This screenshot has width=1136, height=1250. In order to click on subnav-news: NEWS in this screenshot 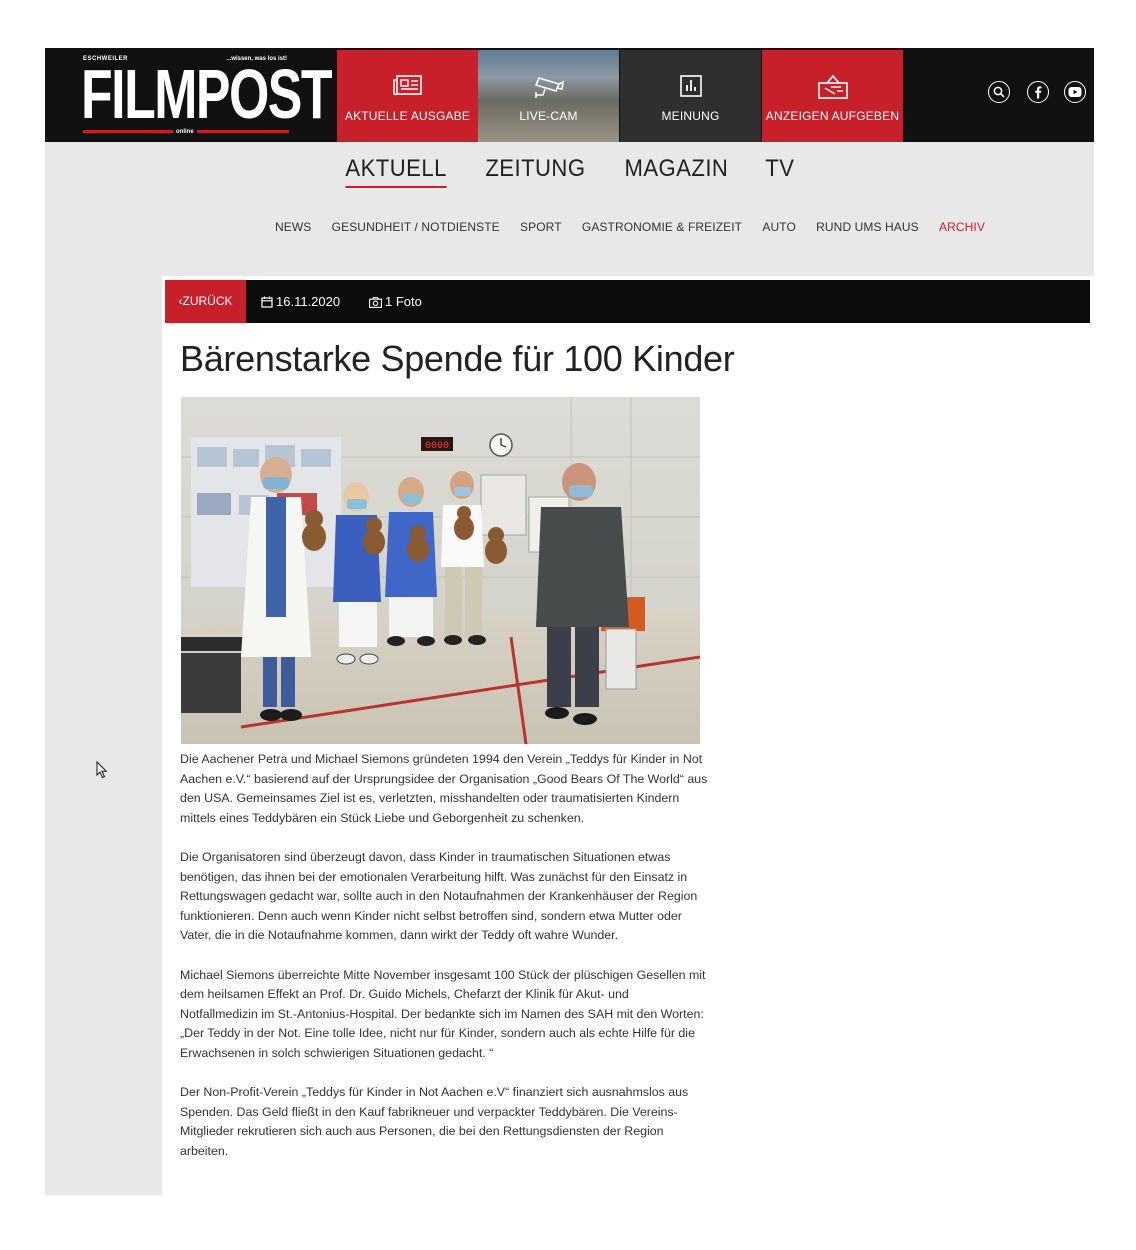, I will do `click(293, 227)`.